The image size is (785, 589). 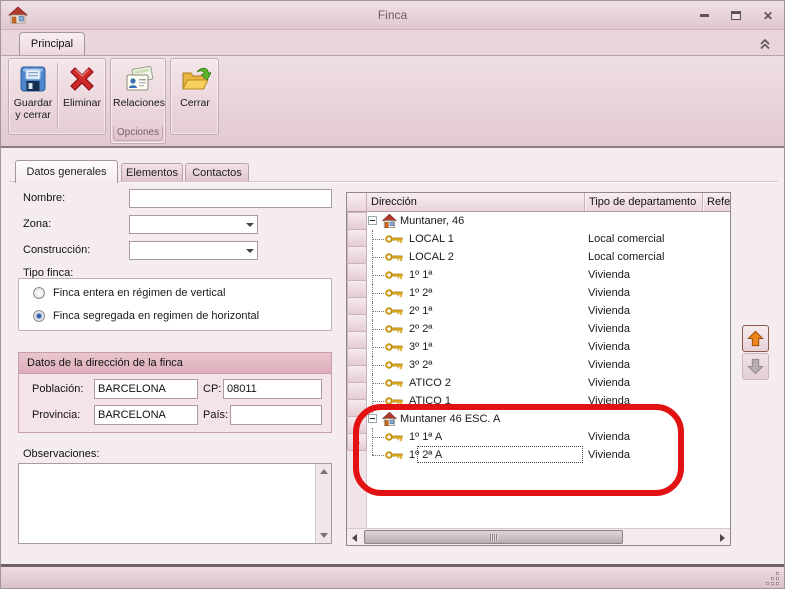 I want to click on observaciones-scrollbar, so click(x=323, y=503).